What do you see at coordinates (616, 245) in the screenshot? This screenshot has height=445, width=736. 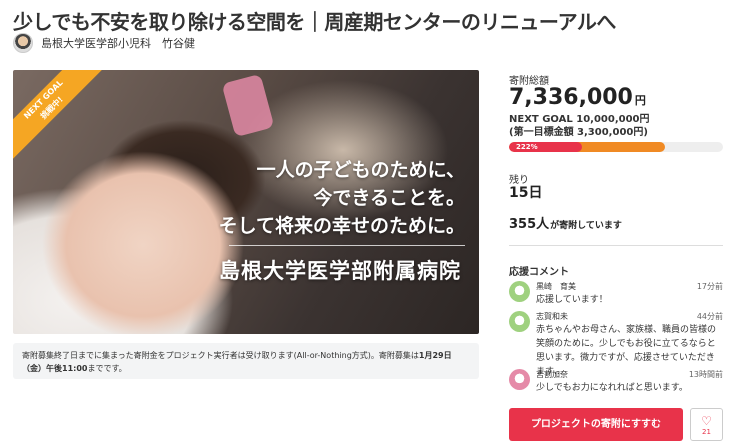 I see `divider` at bounding box center [616, 245].